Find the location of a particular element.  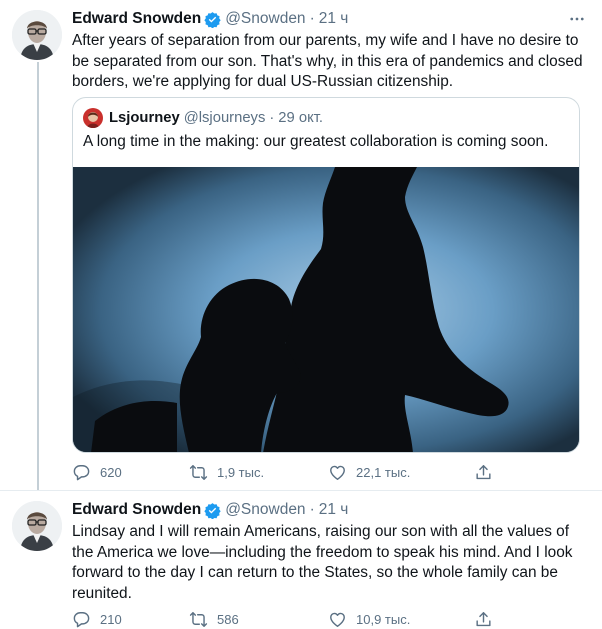

reply-button: 210 is located at coordinates (97, 618).